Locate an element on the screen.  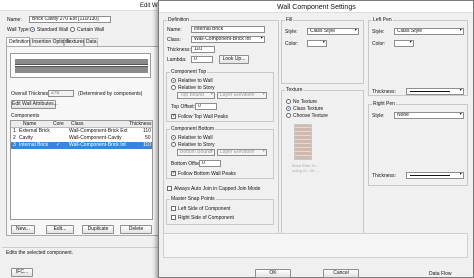
tab-definition: Definition is located at coordinates (18, 41).